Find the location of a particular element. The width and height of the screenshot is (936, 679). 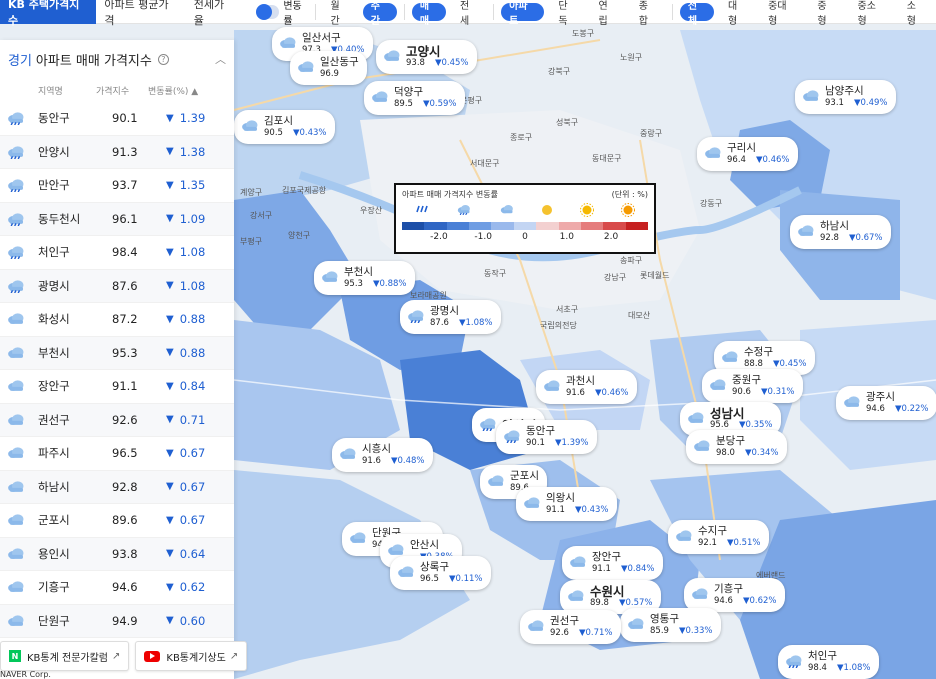

map-region-label: 상록구 96.5 ▼0.11% is located at coordinates (440, 573).